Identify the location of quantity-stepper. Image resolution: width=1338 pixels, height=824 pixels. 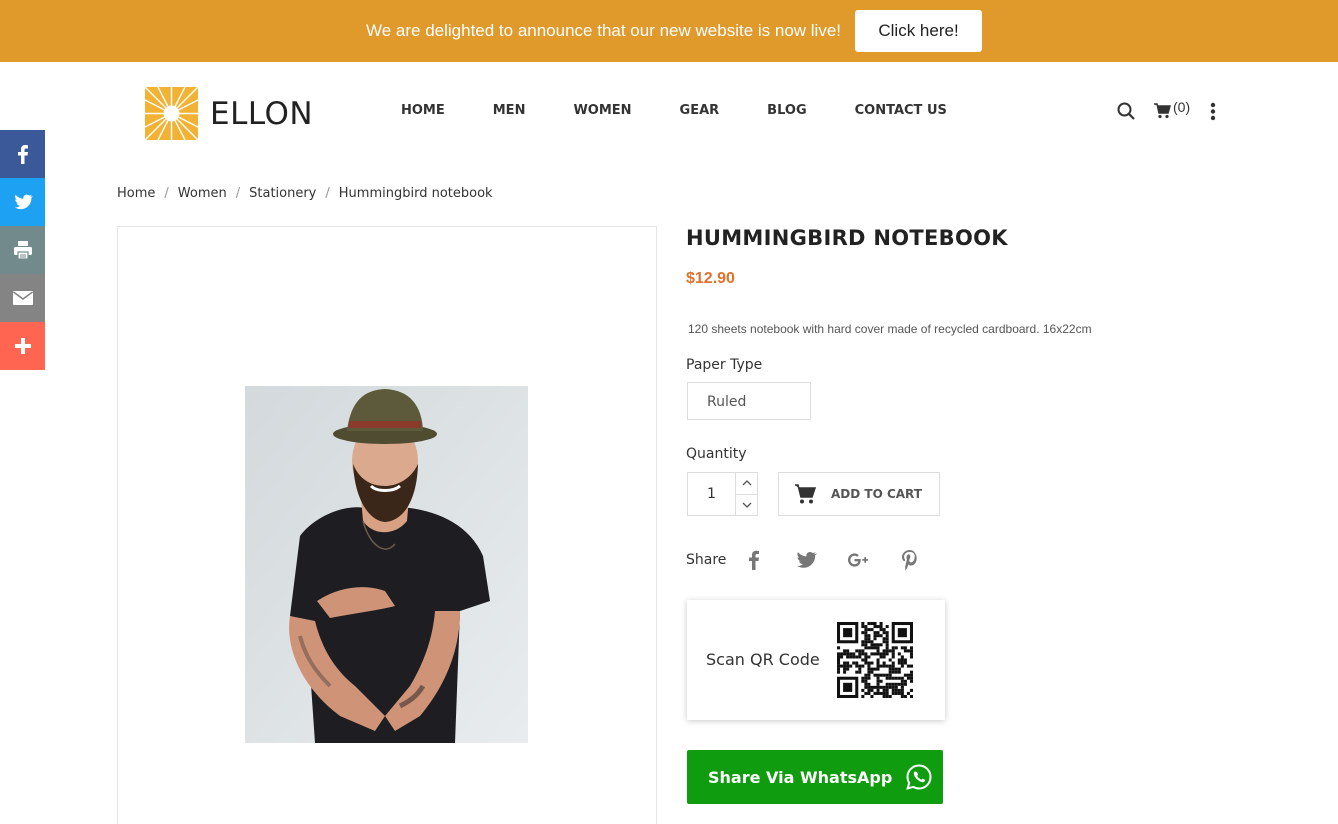
(722, 494).